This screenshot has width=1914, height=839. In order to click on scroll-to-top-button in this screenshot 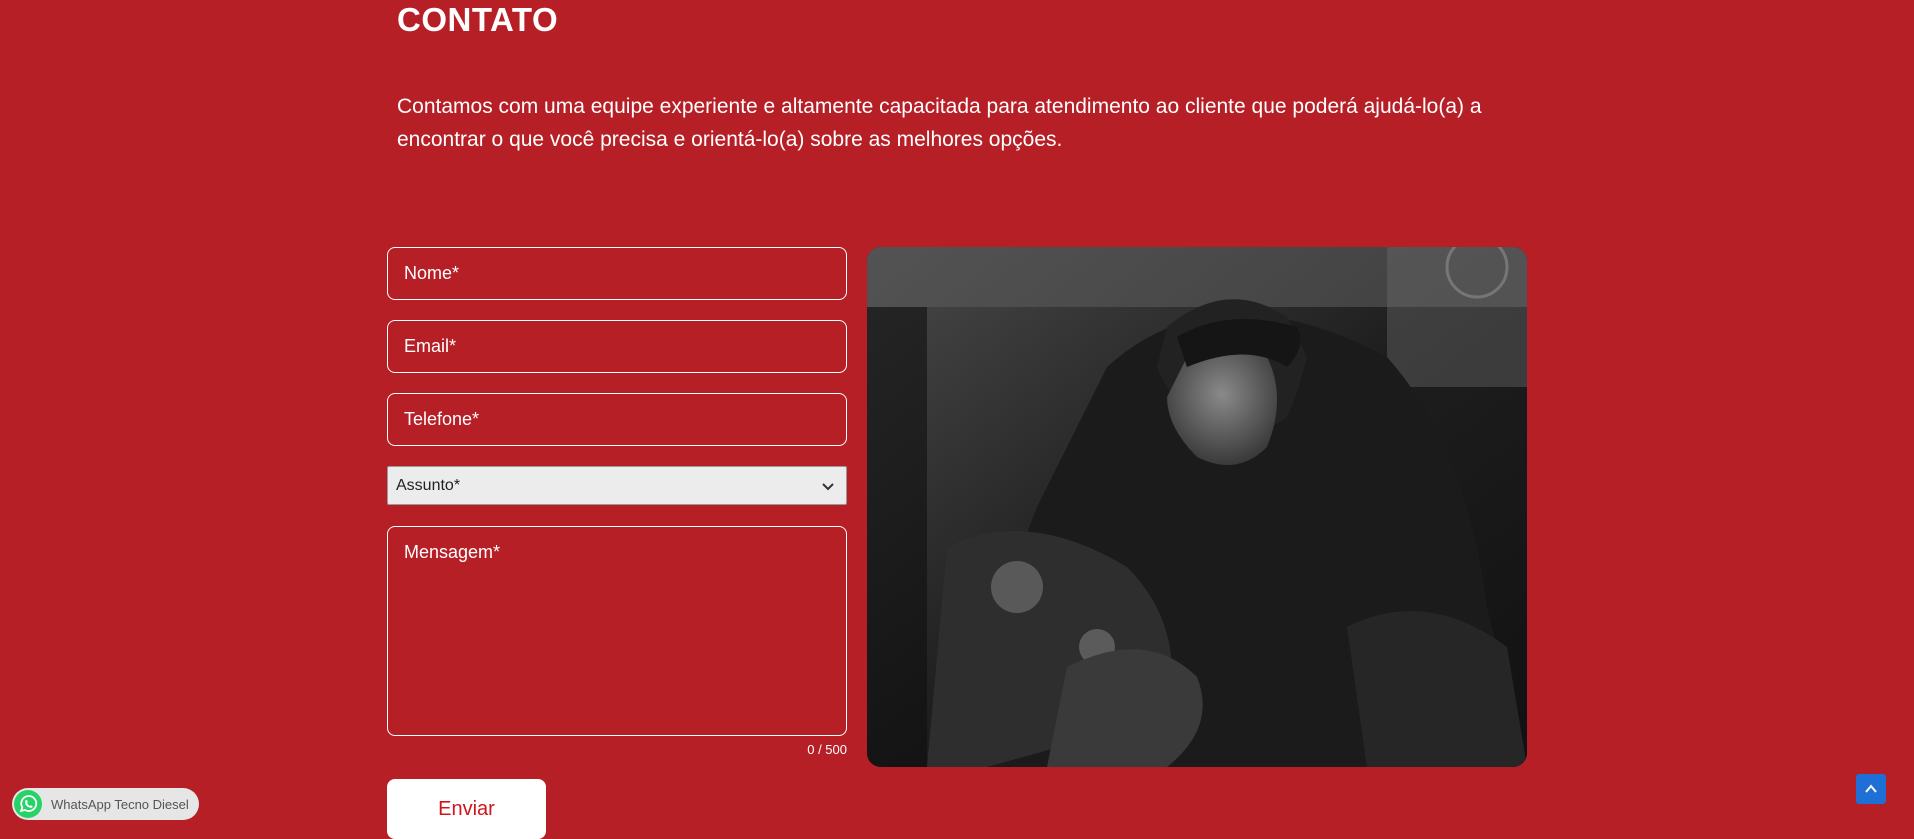, I will do `click(1871, 789)`.